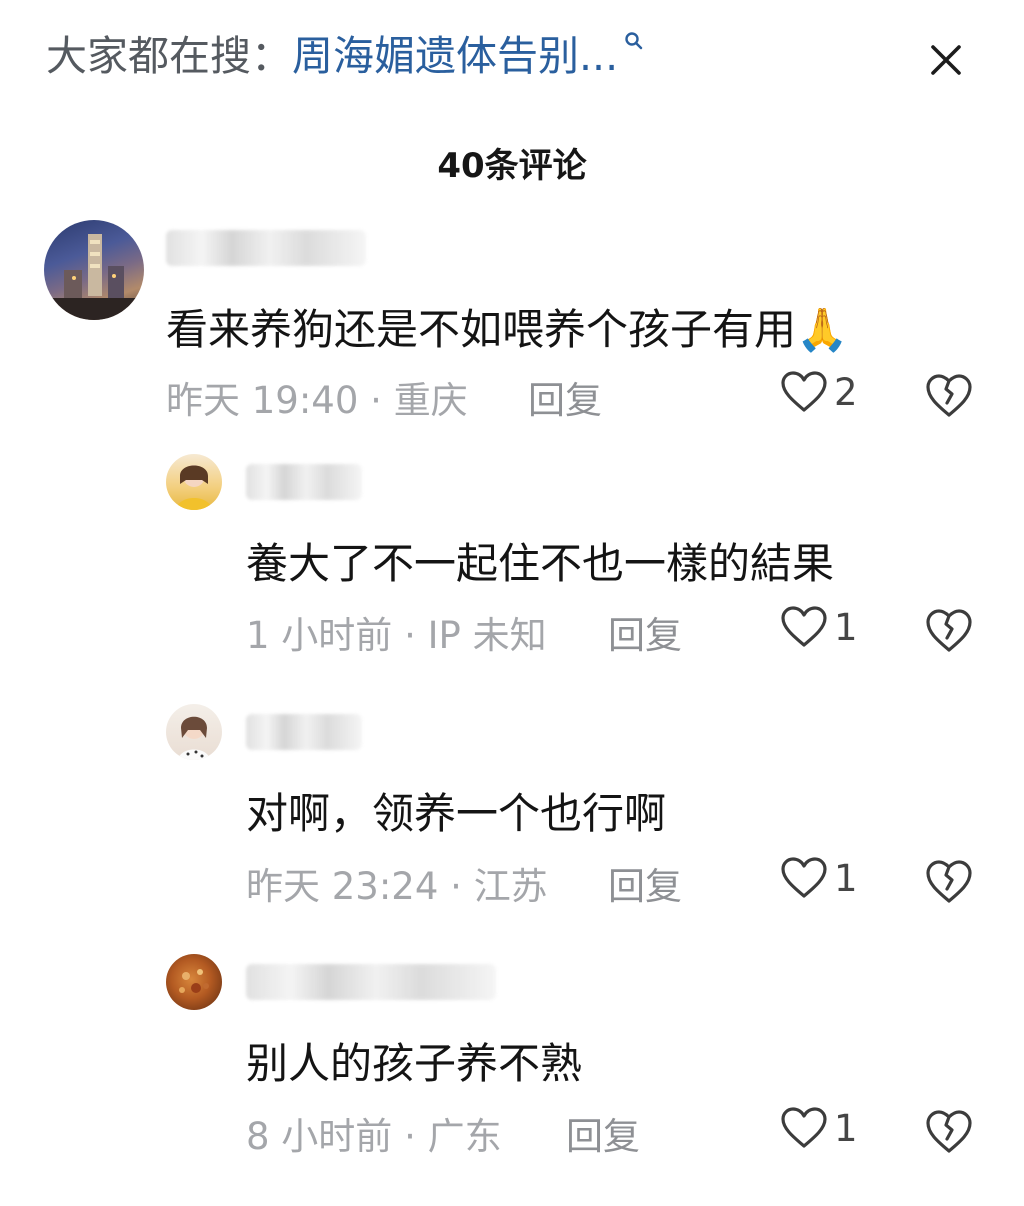 This screenshot has height=1206, width=1024. I want to click on comment-count-title: 40条评论, so click(512, 166).